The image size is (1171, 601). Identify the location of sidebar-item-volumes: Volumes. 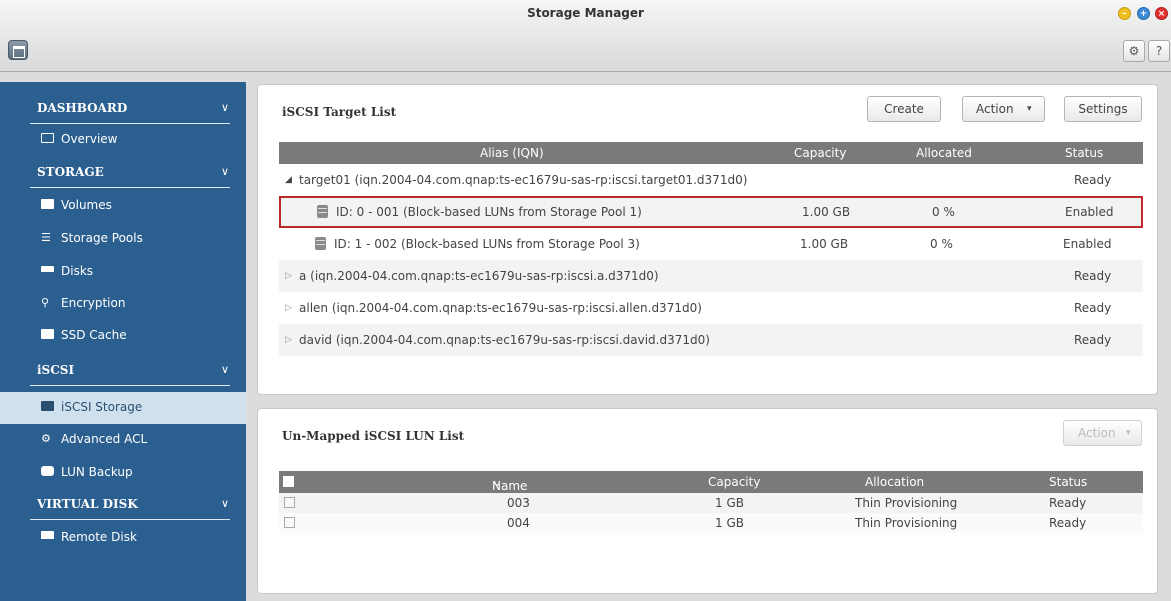
(123, 206).